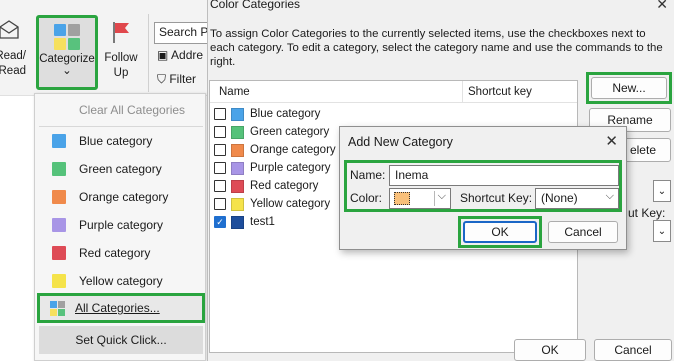  I want to click on all-categories-icon, so click(57, 308).